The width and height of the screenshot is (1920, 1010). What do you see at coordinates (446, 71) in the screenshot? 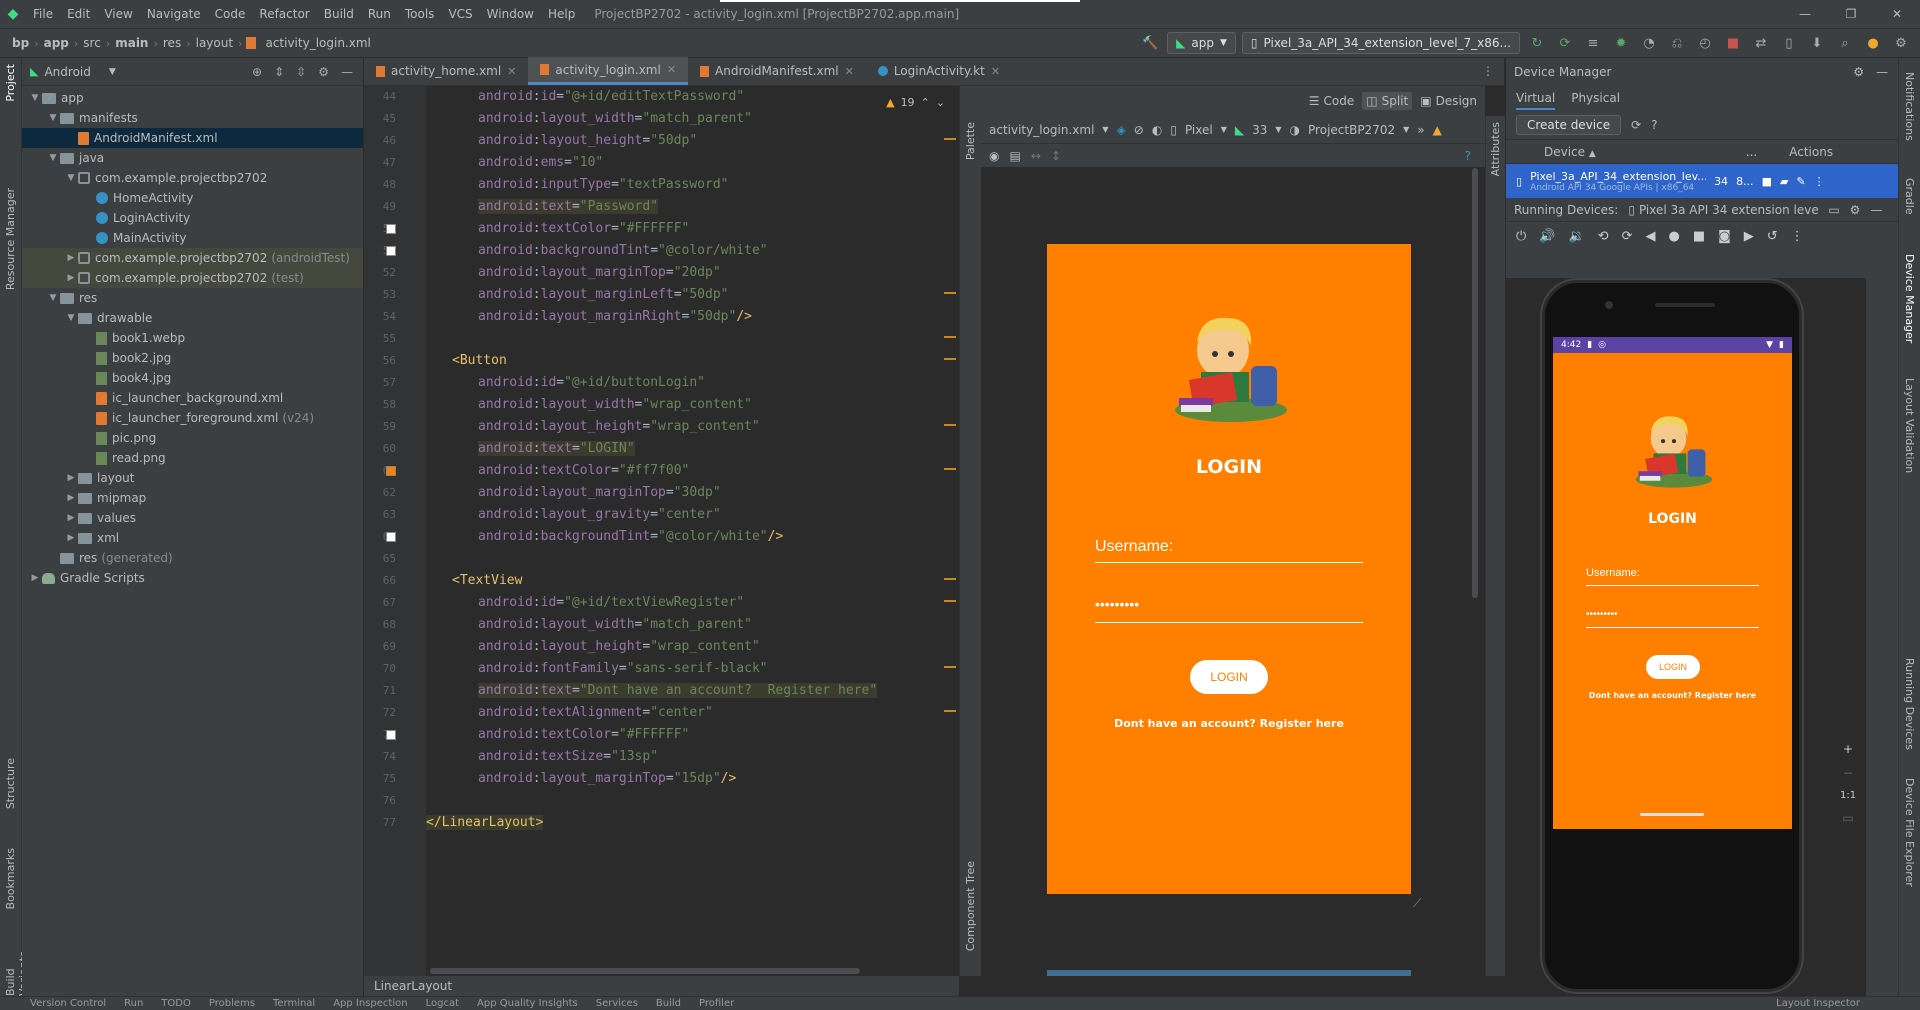
I see `tab-activity-home: activity_home.xml ✕` at bounding box center [446, 71].